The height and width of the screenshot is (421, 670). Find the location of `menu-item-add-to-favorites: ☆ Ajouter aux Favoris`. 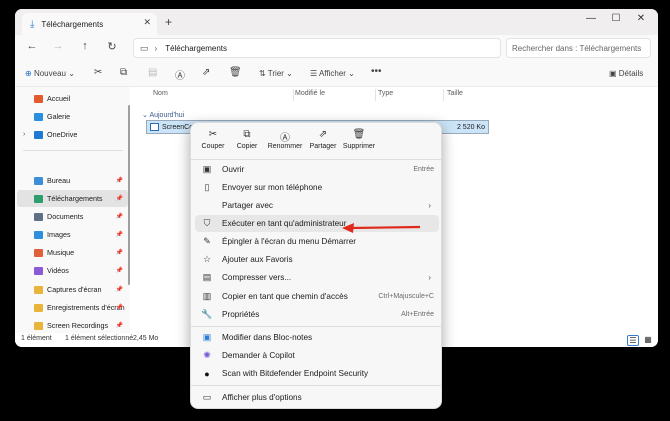

menu-item-add-to-favorites: ☆ Ajouter aux Favoris is located at coordinates (317, 259).